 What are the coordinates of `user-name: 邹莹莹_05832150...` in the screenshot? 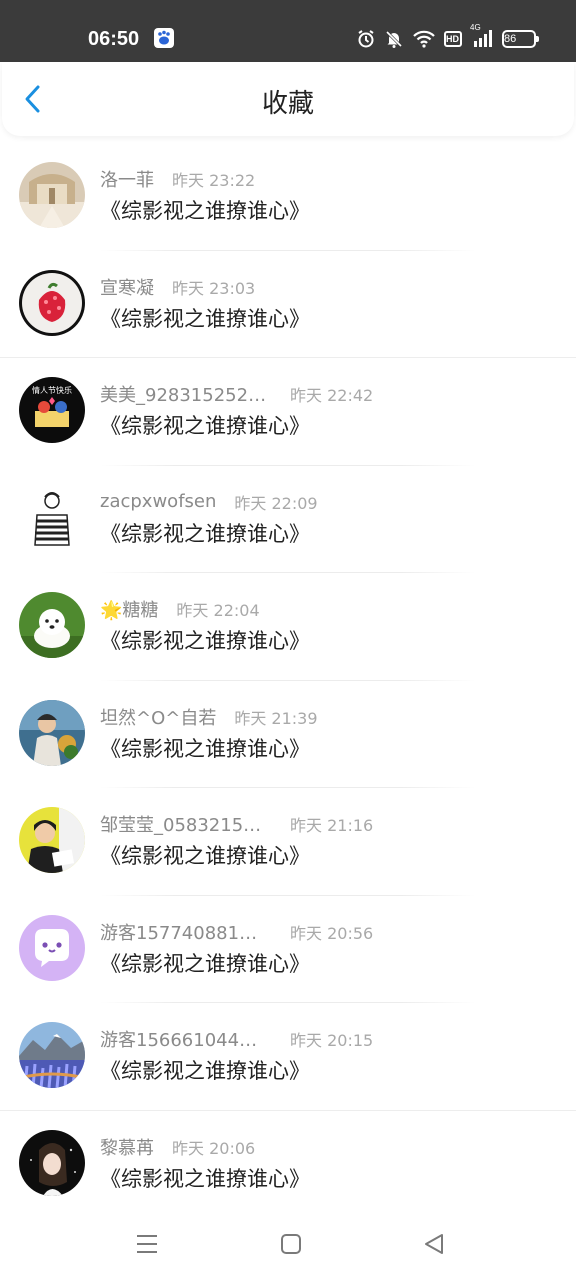 It's located at (184, 825).